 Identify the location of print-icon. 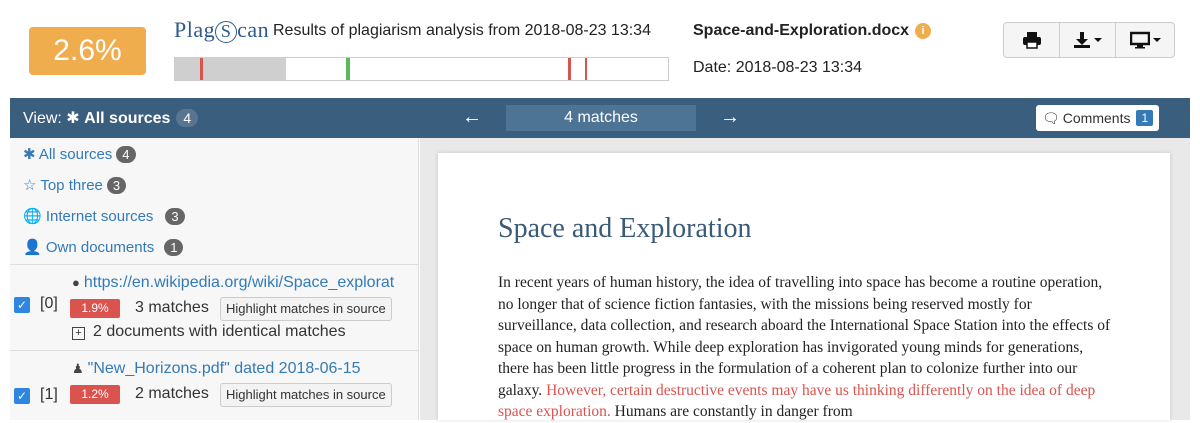
(1031, 40).